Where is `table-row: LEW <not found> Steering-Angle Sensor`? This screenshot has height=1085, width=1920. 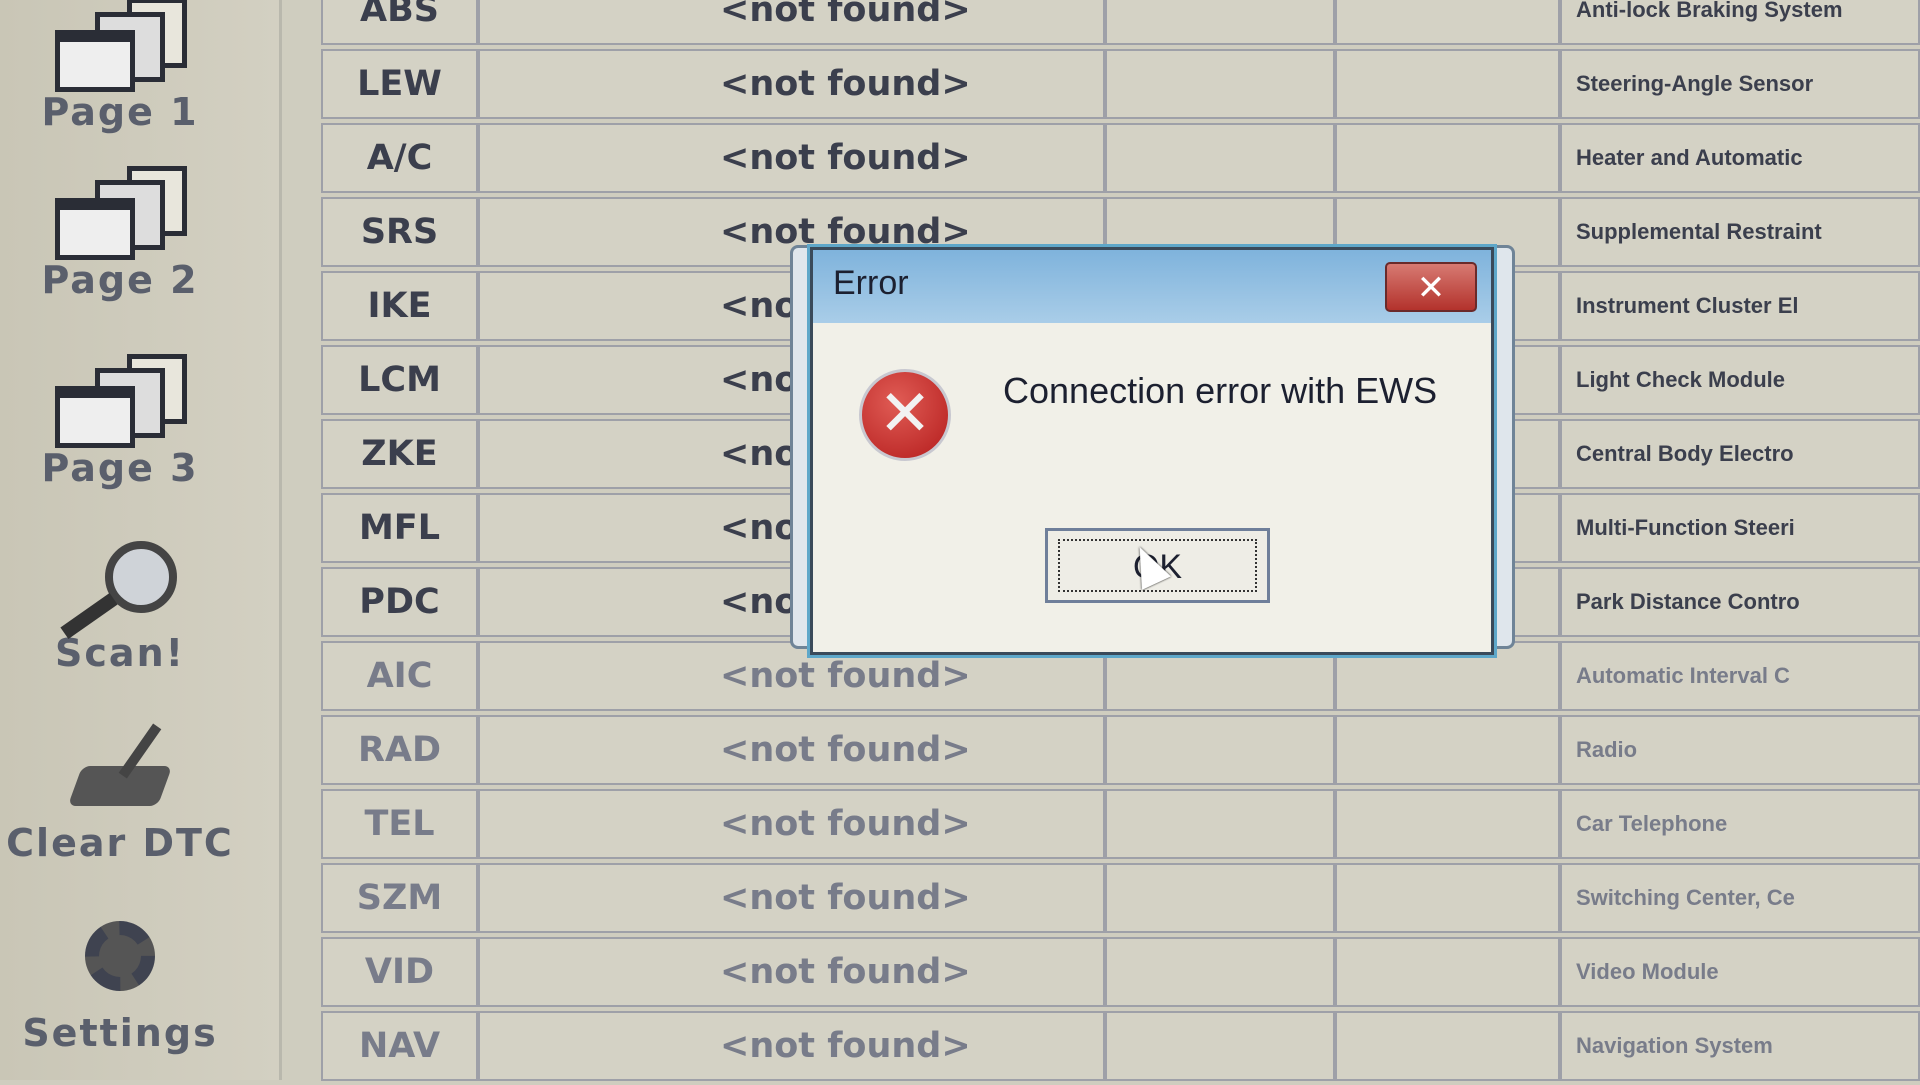
table-row: LEW <not found> Steering-Angle Sensor is located at coordinates (1120, 86).